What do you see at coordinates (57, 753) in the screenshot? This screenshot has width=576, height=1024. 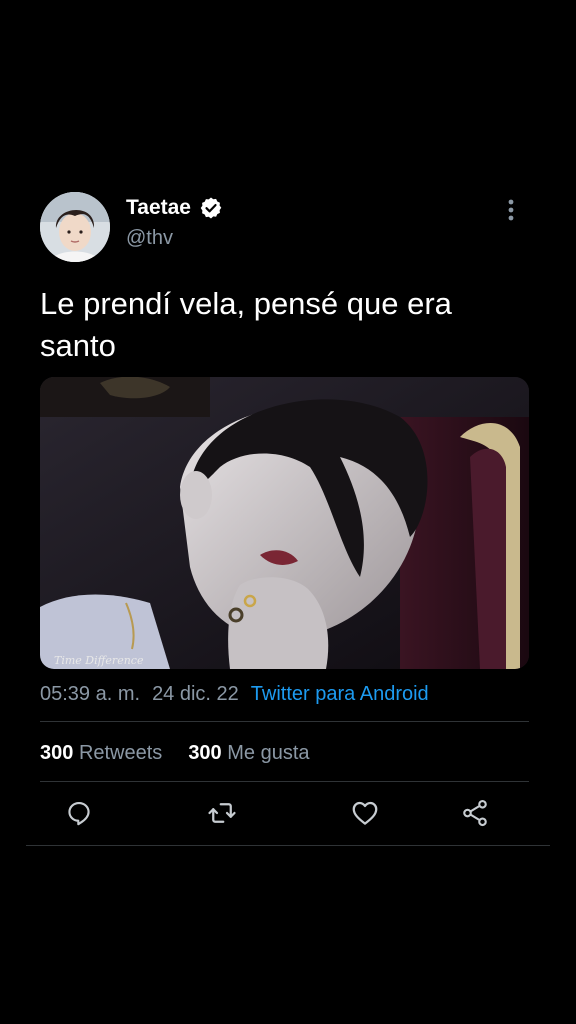 I see `retweets-count: 300` at bounding box center [57, 753].